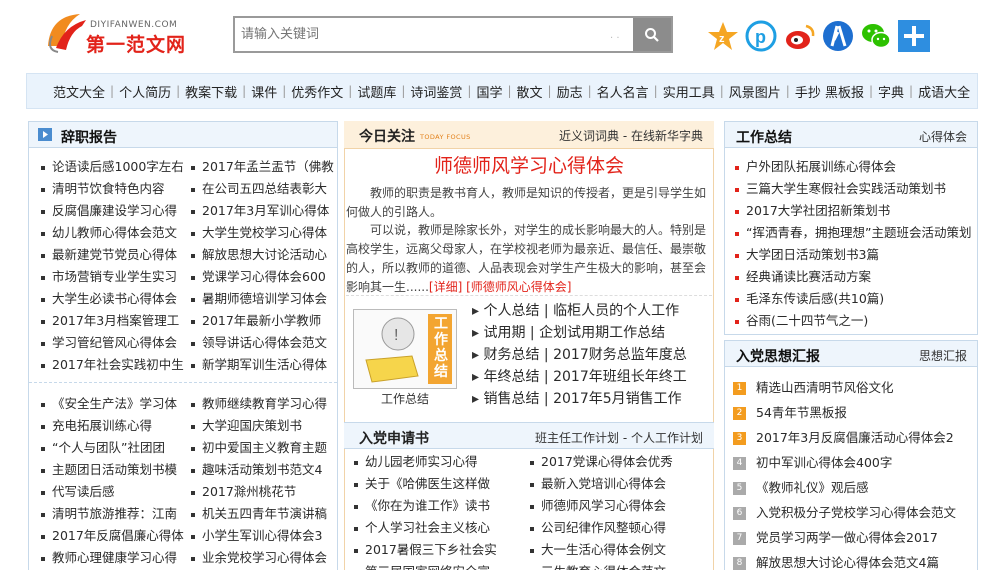 Image resolution: width=1007 pixels, height=570 pixels. Describe the element at coordinates (79, 91) in the screenshot. I see `nav-item: 范文大全` at that location.